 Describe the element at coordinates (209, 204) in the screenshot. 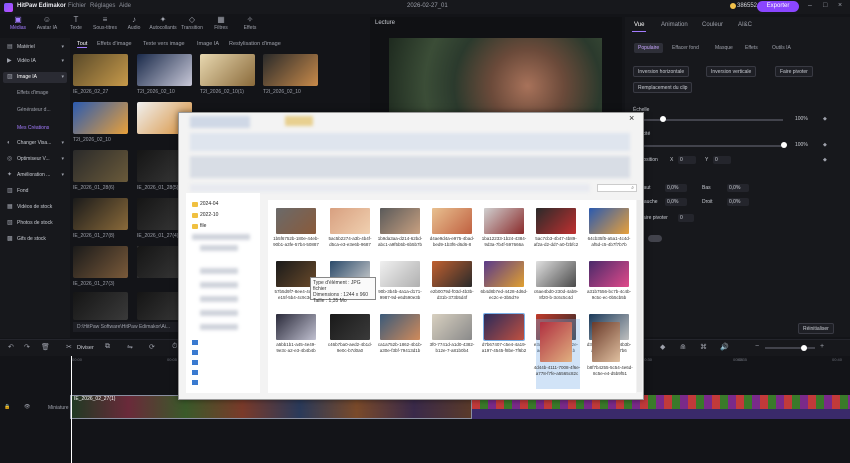

I see `dialog-nav-item: 2024-04` at that location.